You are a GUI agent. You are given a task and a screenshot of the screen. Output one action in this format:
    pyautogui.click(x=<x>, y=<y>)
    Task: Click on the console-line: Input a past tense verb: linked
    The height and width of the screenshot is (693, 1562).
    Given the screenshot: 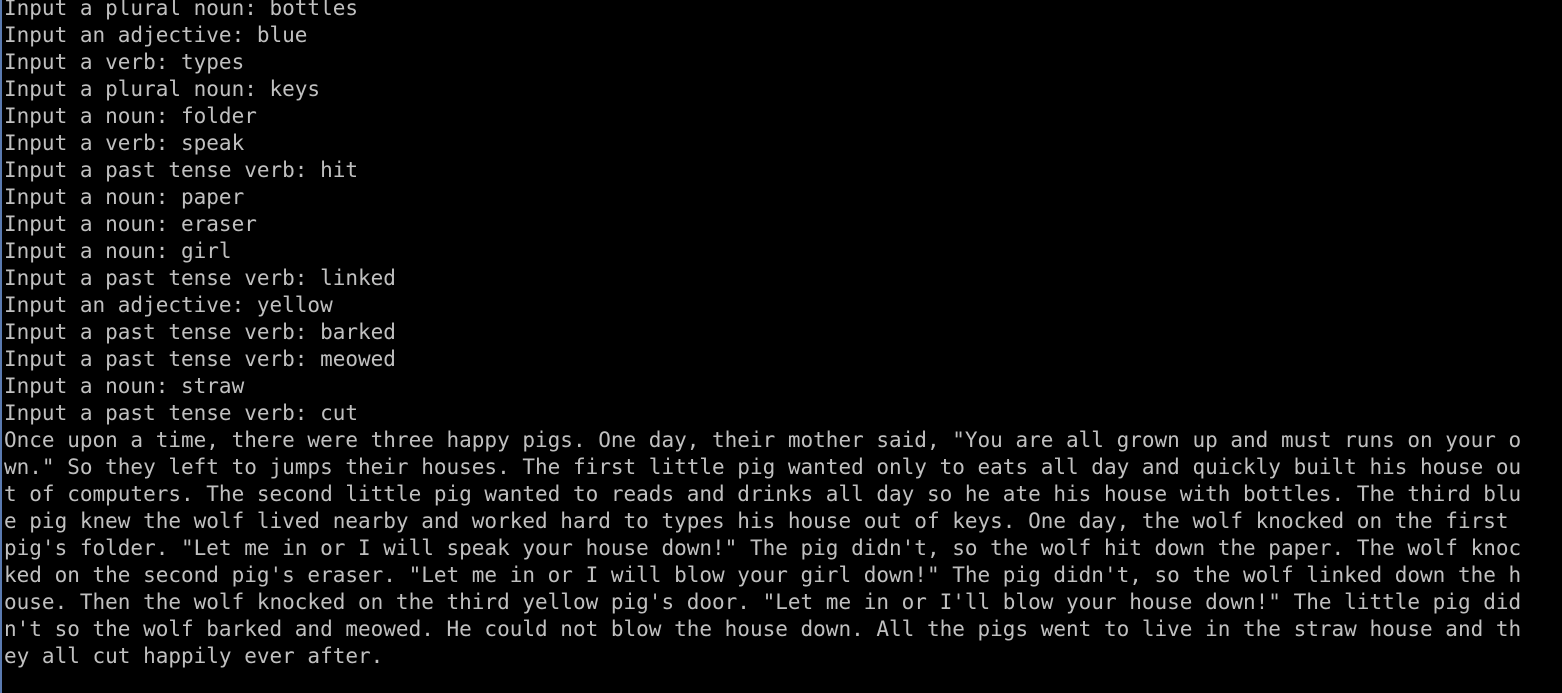 What is the action you would take?
    pyautogui.click(x=200, y=278)
    